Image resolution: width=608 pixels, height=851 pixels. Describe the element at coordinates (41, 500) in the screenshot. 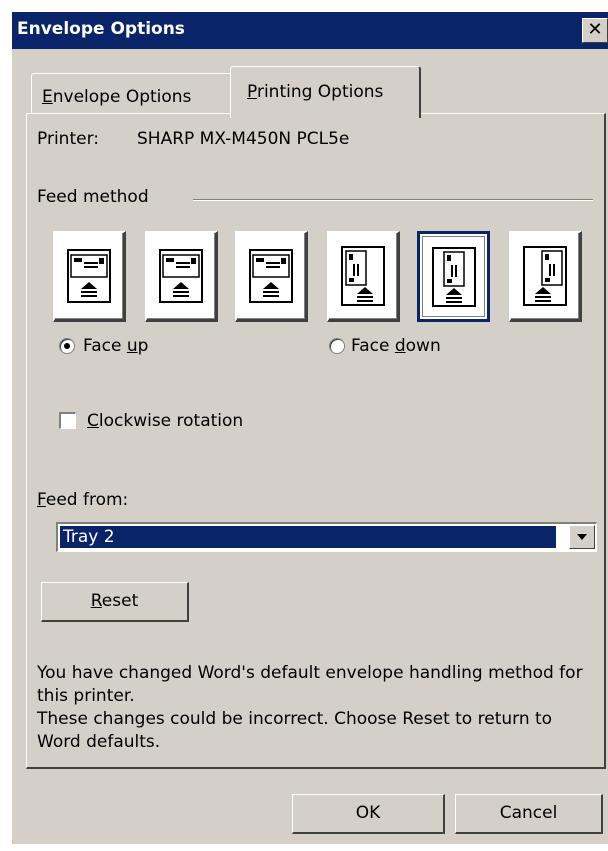

I see `feed-from-mnemonic: F` at that location.